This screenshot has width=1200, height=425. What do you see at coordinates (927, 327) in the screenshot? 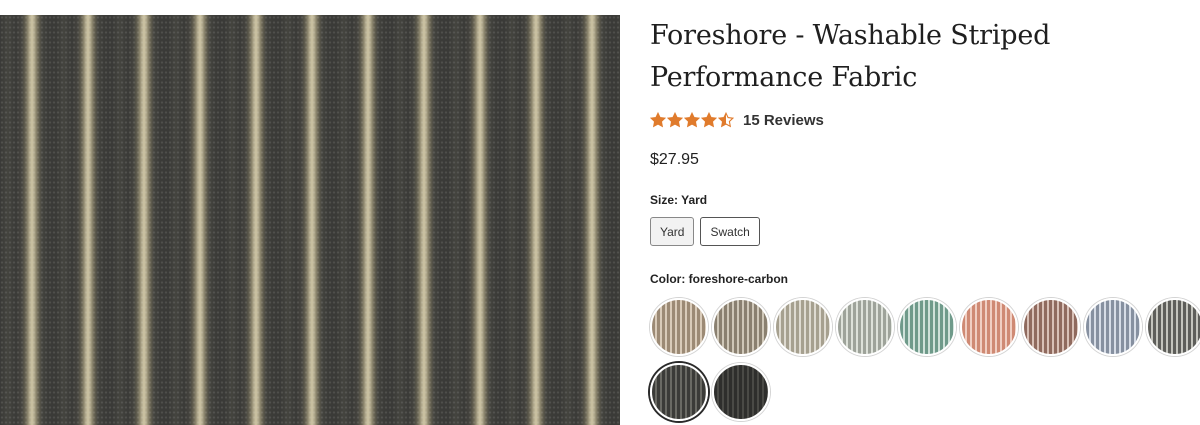
I see `color-swatch-seafoam` at bounding box center [927, 327].